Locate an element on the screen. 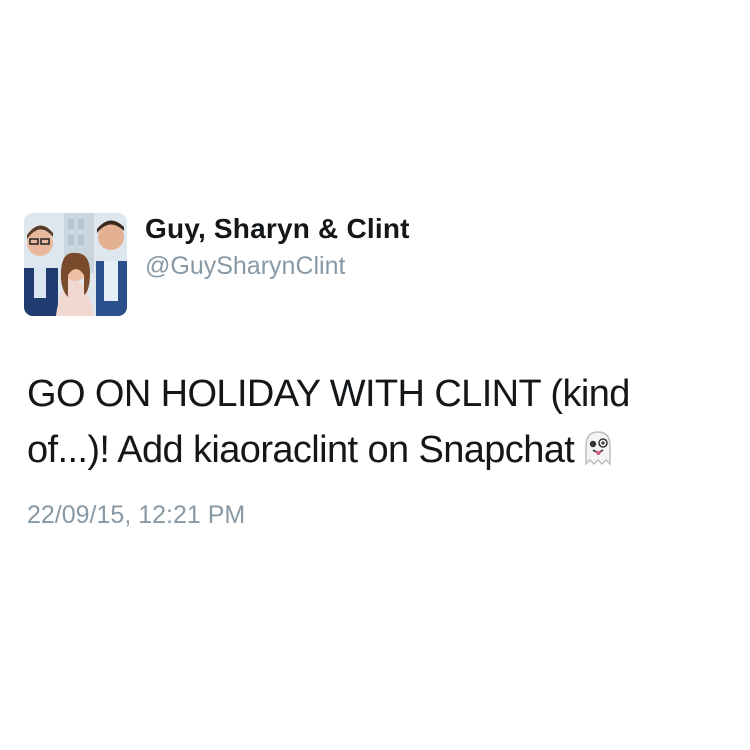  tweet-text-line-2: of...)! Add kiaoraclint on Snapchat is located at coordinates (372, 450).